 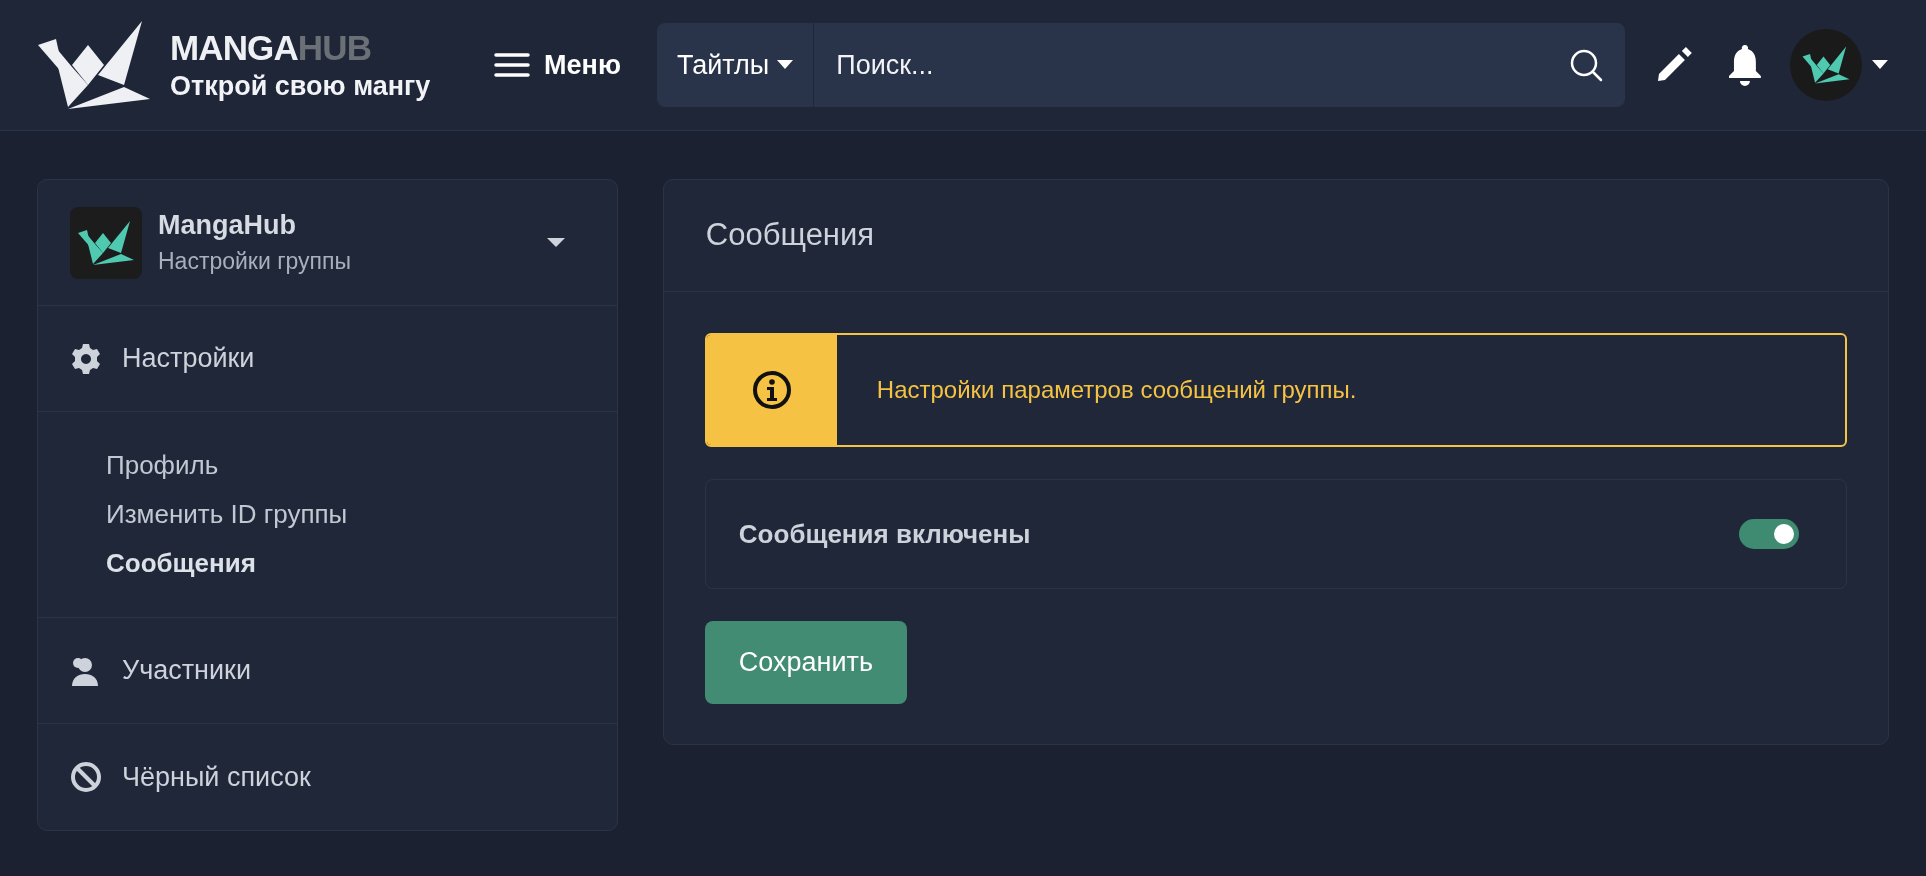 What do you see at coordinates (300, 48) in the screenshot?
I see `brand-name: MANGAHUB` at bounding box center [300, 48].